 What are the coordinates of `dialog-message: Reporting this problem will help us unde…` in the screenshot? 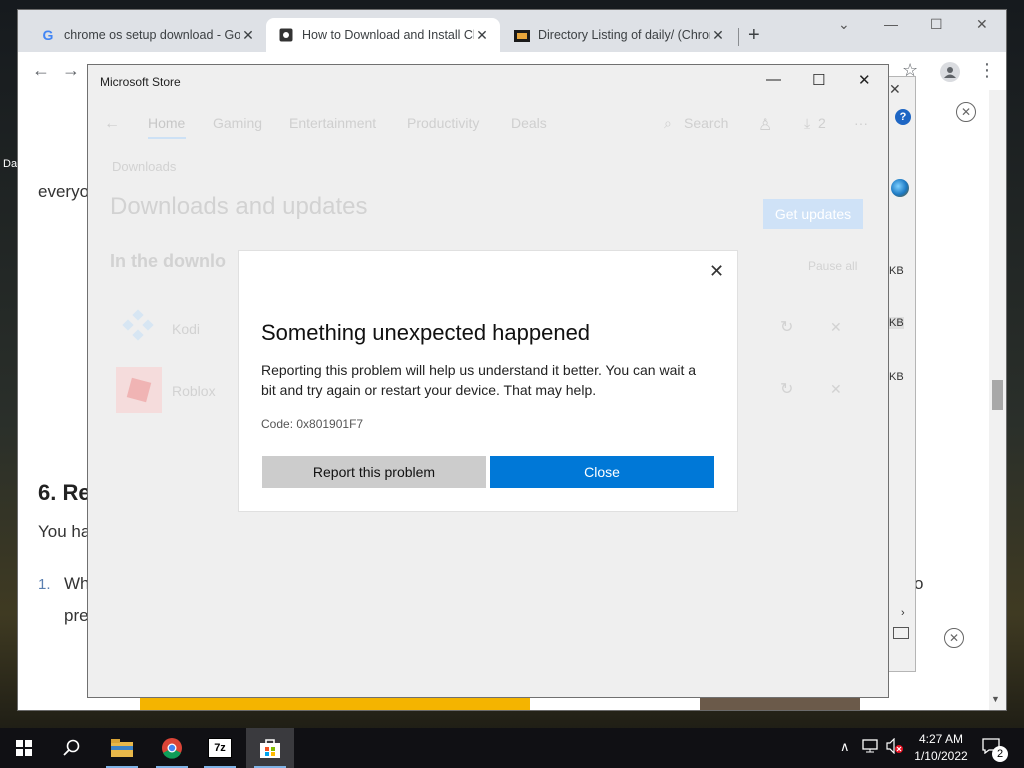 It's located at (479, 380).